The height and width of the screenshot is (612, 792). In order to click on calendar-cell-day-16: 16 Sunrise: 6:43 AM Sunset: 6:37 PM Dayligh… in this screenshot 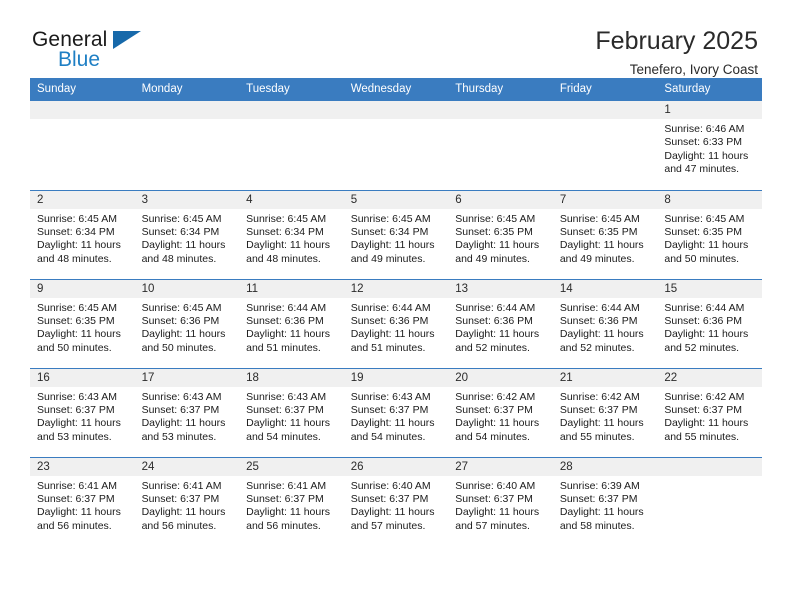, I will do `click(82, 412)`.